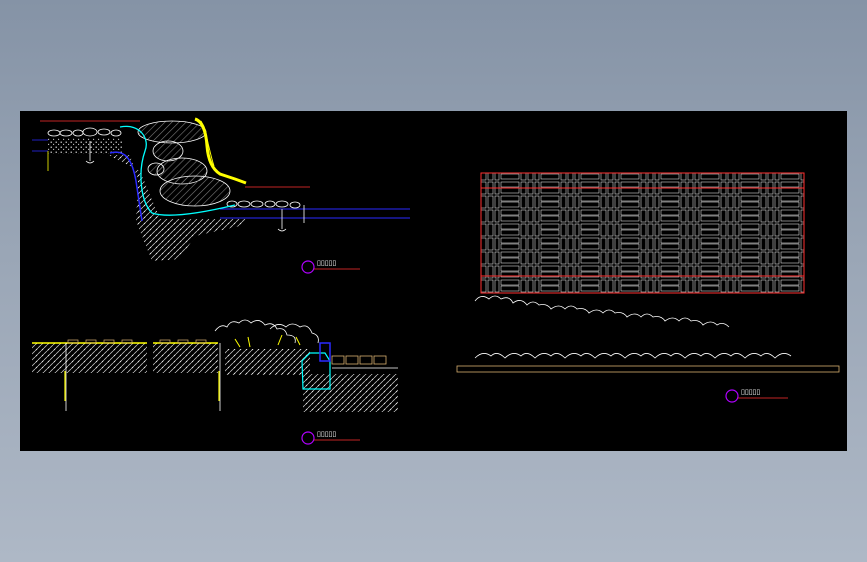 This screenshot has height=562, width=867. I want to click on detail-3-callout: ▯▯▯▯▯, so click(756, 395).